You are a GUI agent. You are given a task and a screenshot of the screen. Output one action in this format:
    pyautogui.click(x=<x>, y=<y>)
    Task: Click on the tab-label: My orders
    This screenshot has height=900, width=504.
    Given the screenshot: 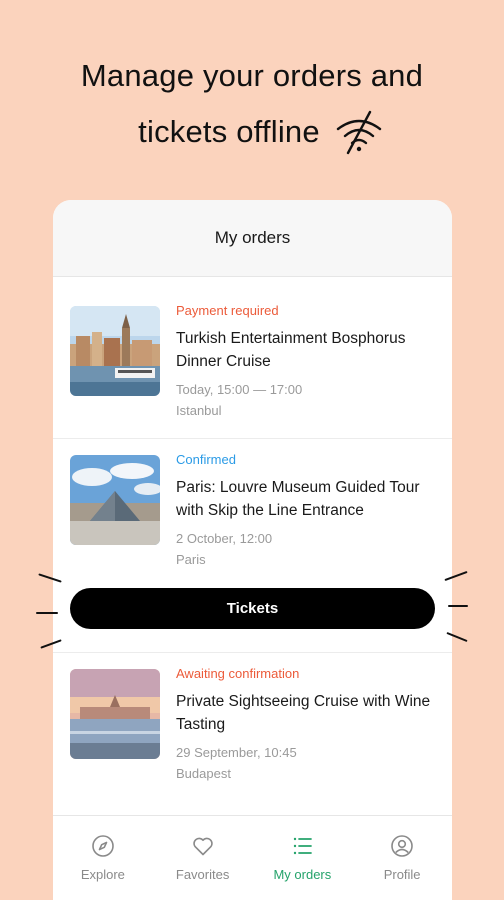 What is the action you would take?
    pyautogui.click(x=302, y=874)
    